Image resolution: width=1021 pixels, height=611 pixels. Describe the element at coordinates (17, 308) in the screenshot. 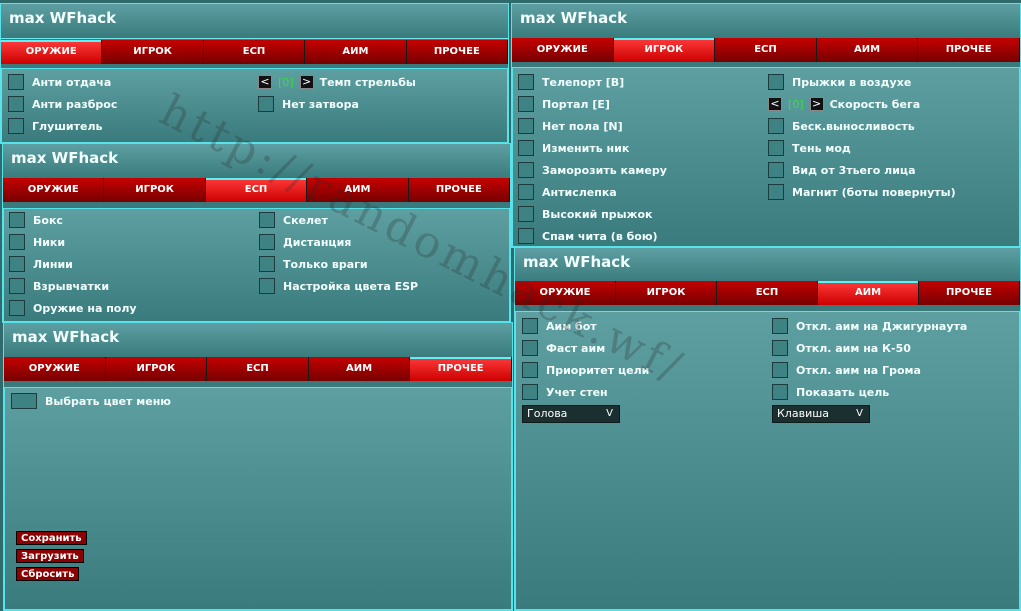

I see `checkbox-ground-weapons` at that location.